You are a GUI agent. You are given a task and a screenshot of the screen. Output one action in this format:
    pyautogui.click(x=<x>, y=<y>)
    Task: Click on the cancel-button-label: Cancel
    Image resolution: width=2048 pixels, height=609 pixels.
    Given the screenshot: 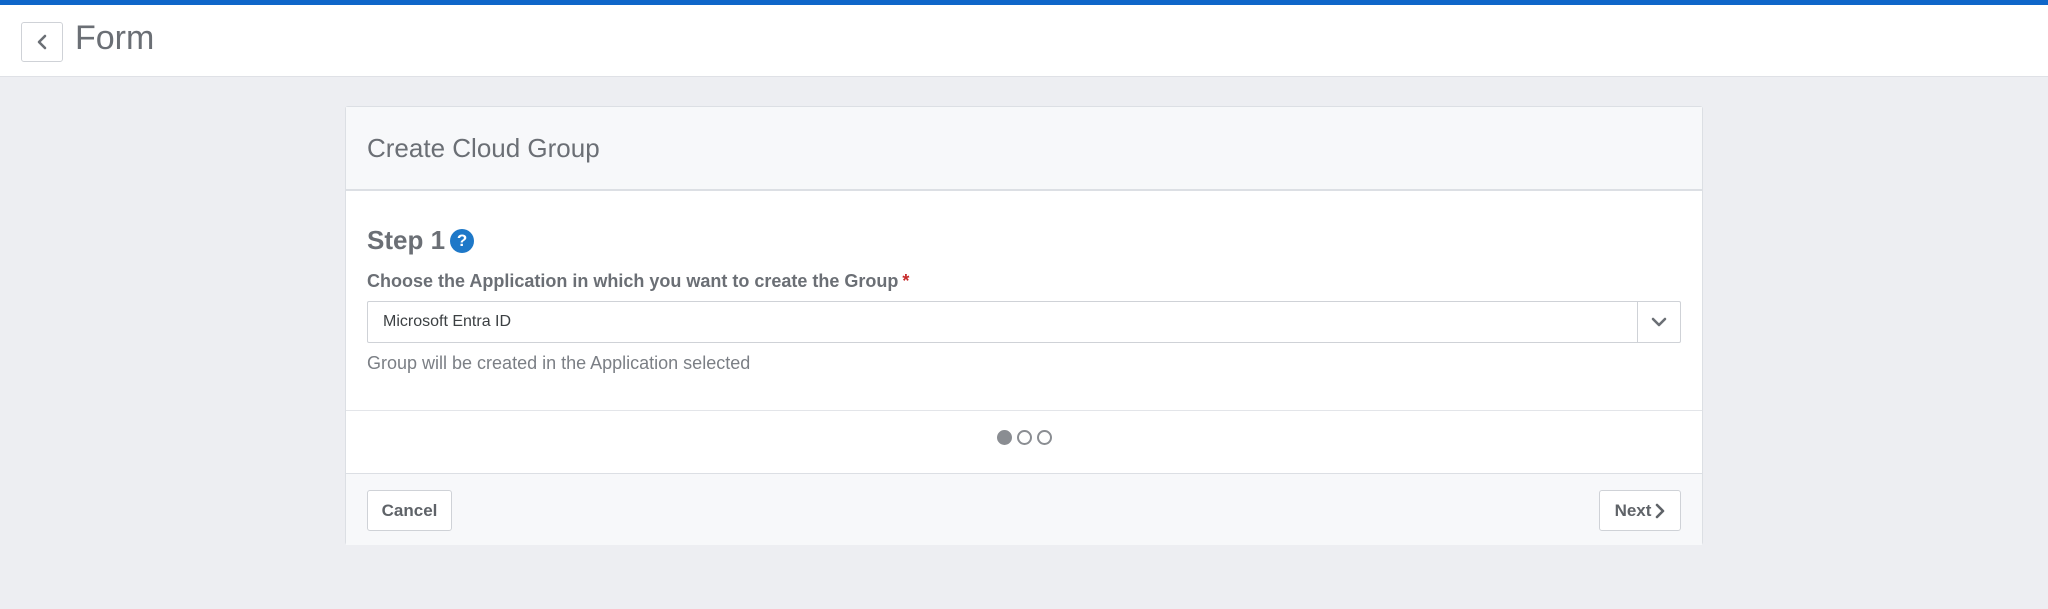 What is the action you would take?
    pyautogui.click(x=409, y=510)
    